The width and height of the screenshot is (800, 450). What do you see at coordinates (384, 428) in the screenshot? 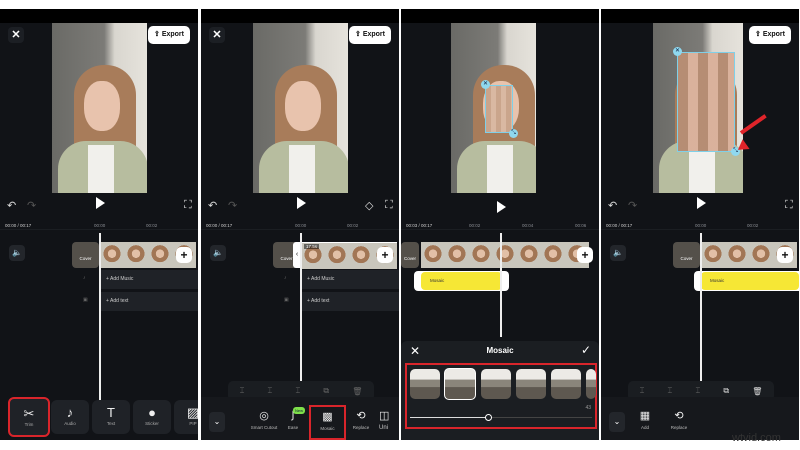
I see `tool-label: Uni` at bounding box center [384, 428].